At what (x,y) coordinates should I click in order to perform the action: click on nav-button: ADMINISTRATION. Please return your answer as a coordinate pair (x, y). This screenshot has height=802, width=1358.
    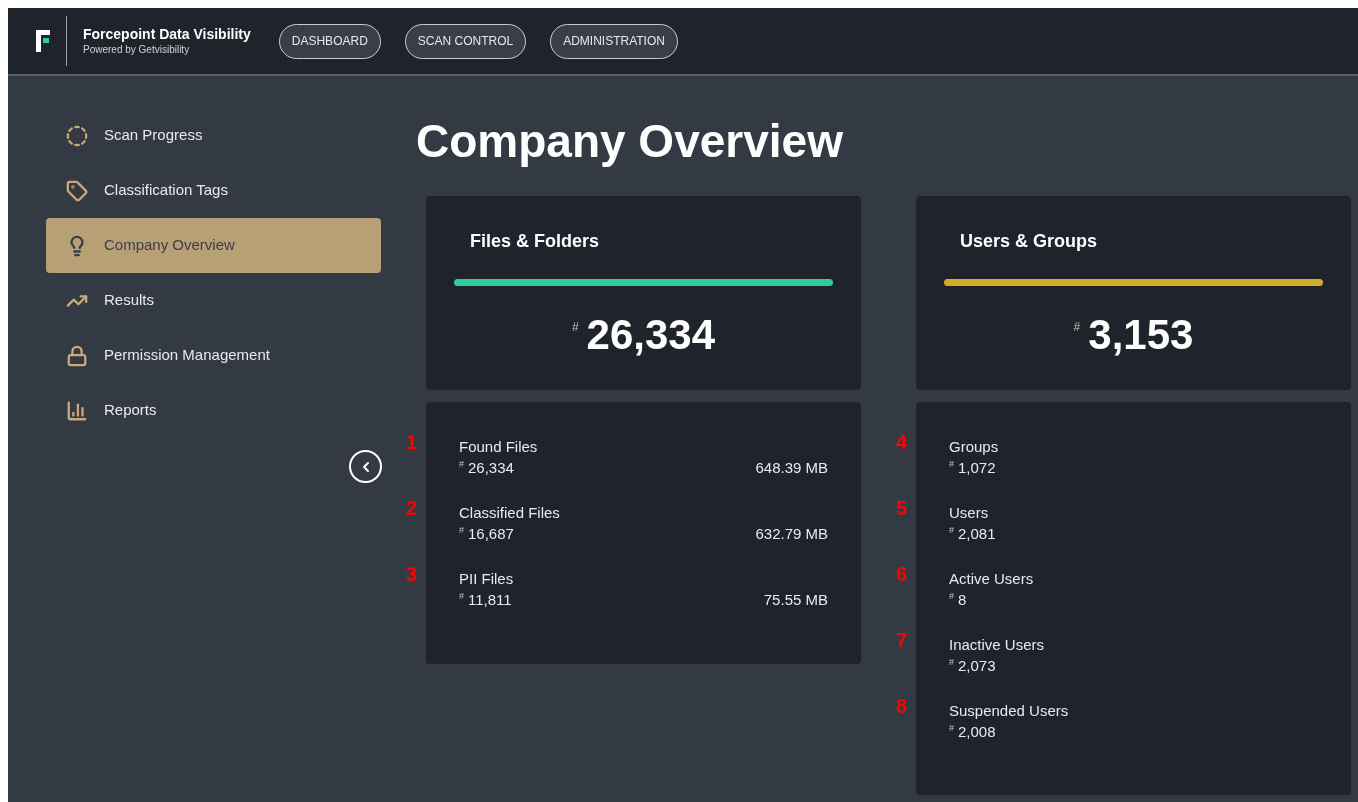
    Looking at the image, I should click on (614, 41).